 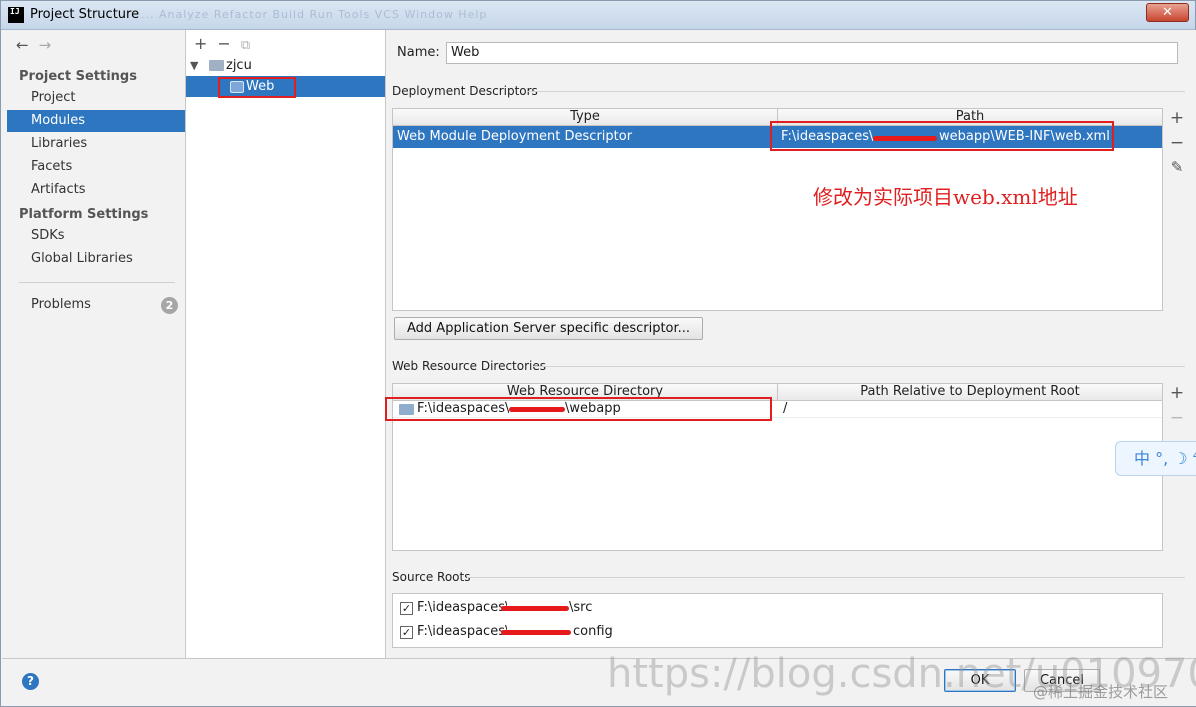 What do you see at coordinates (45, 45) in the screenshot?
I see `forward-arrow-icon: →` at bounding box center [45, 45].